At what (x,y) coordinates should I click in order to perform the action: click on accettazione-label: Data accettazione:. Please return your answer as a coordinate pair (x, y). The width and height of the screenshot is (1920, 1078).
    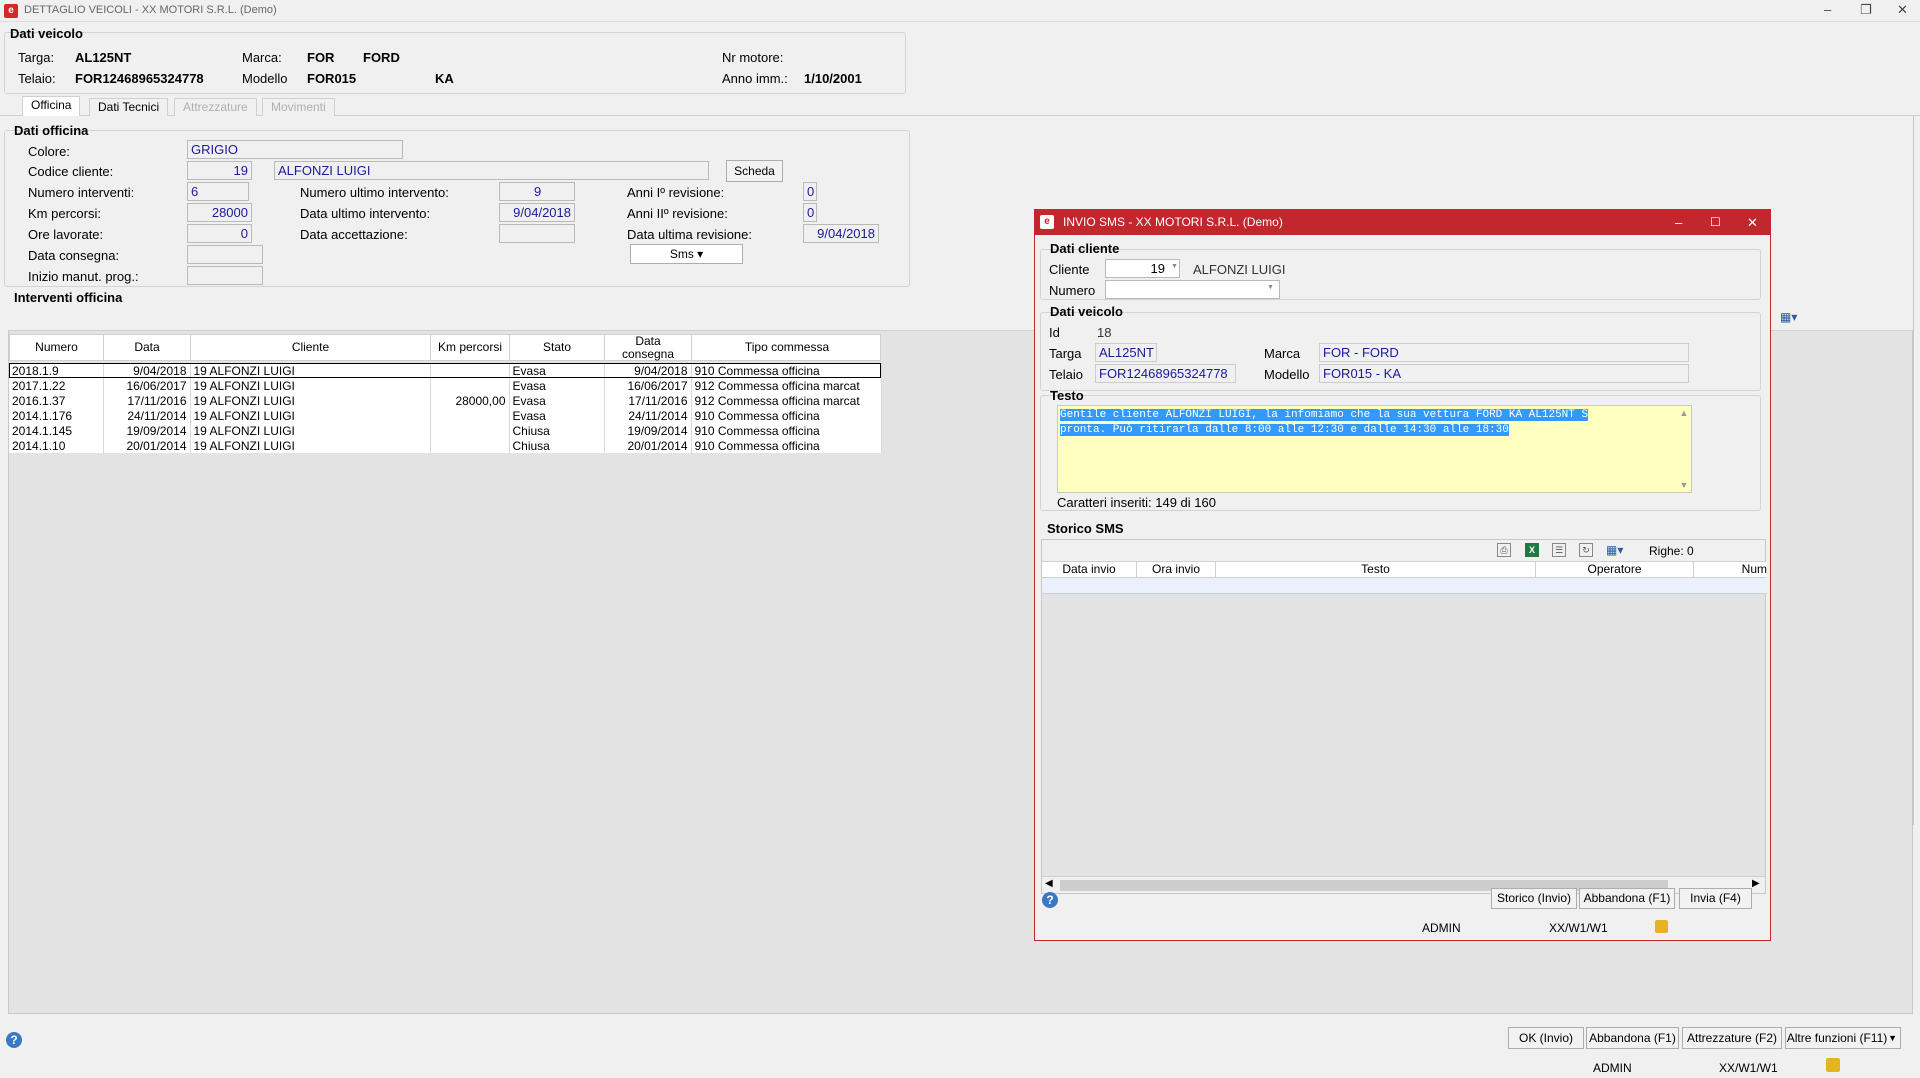
    Looking at the image, I should click on (354, 234).